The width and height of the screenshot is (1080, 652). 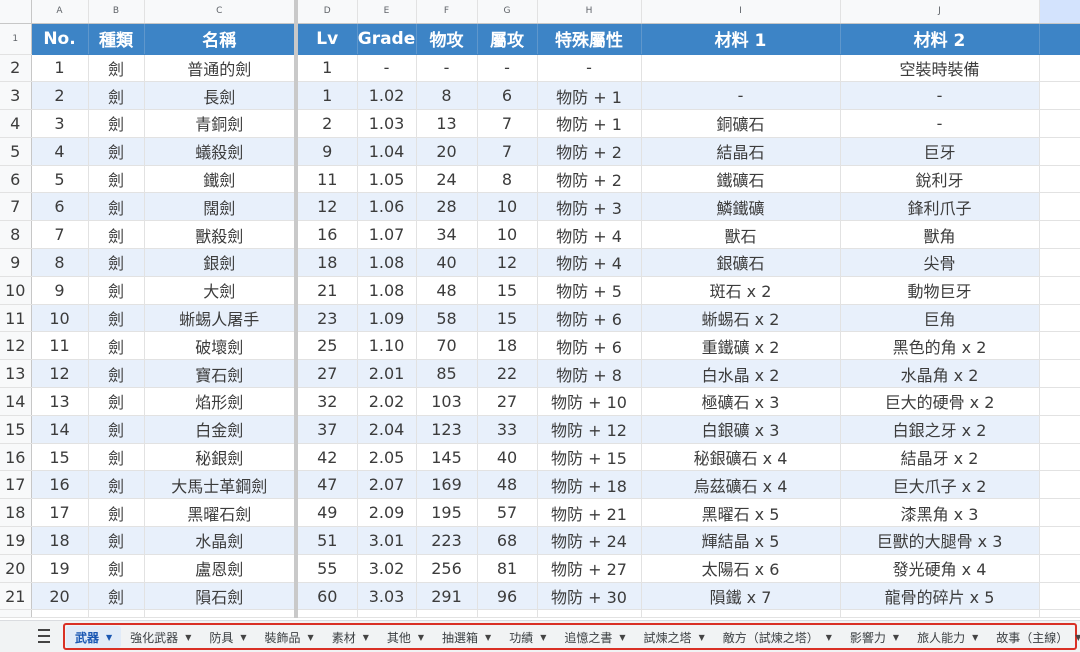 I want to click on cell-lv: 12, so click(x=327, y=207).